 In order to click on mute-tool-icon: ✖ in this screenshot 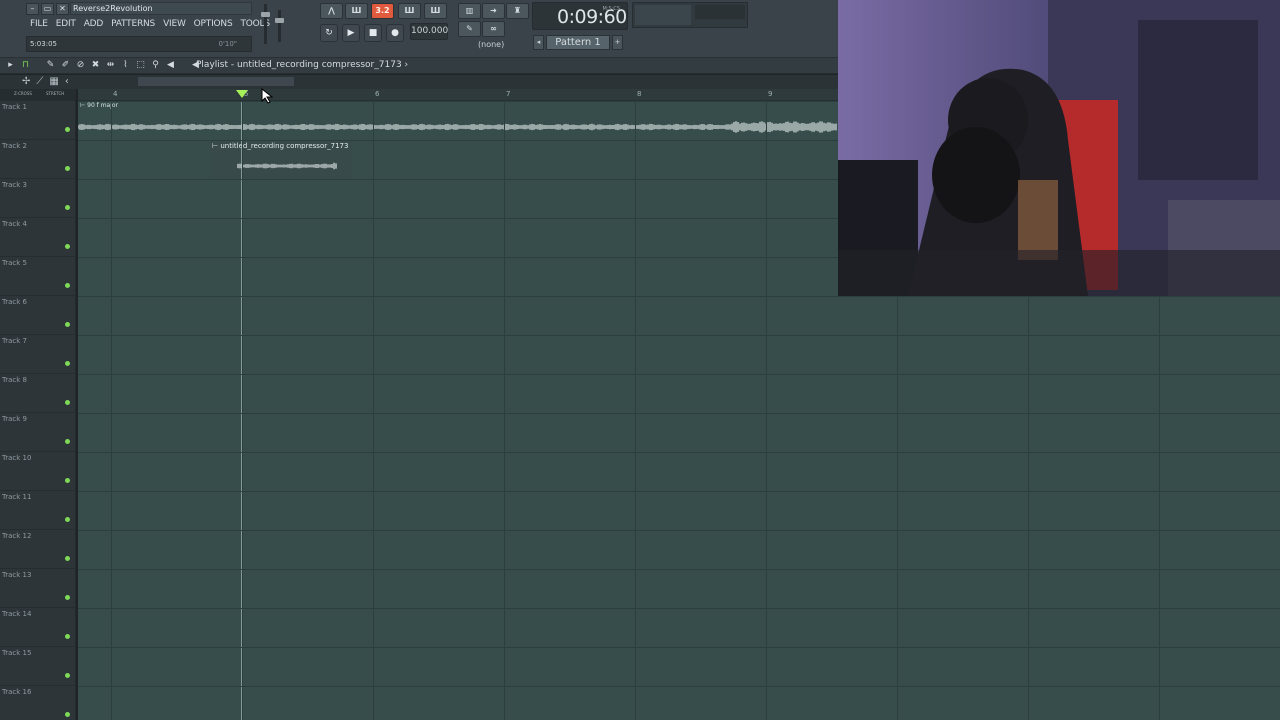, I will do `click(95, 65)`.